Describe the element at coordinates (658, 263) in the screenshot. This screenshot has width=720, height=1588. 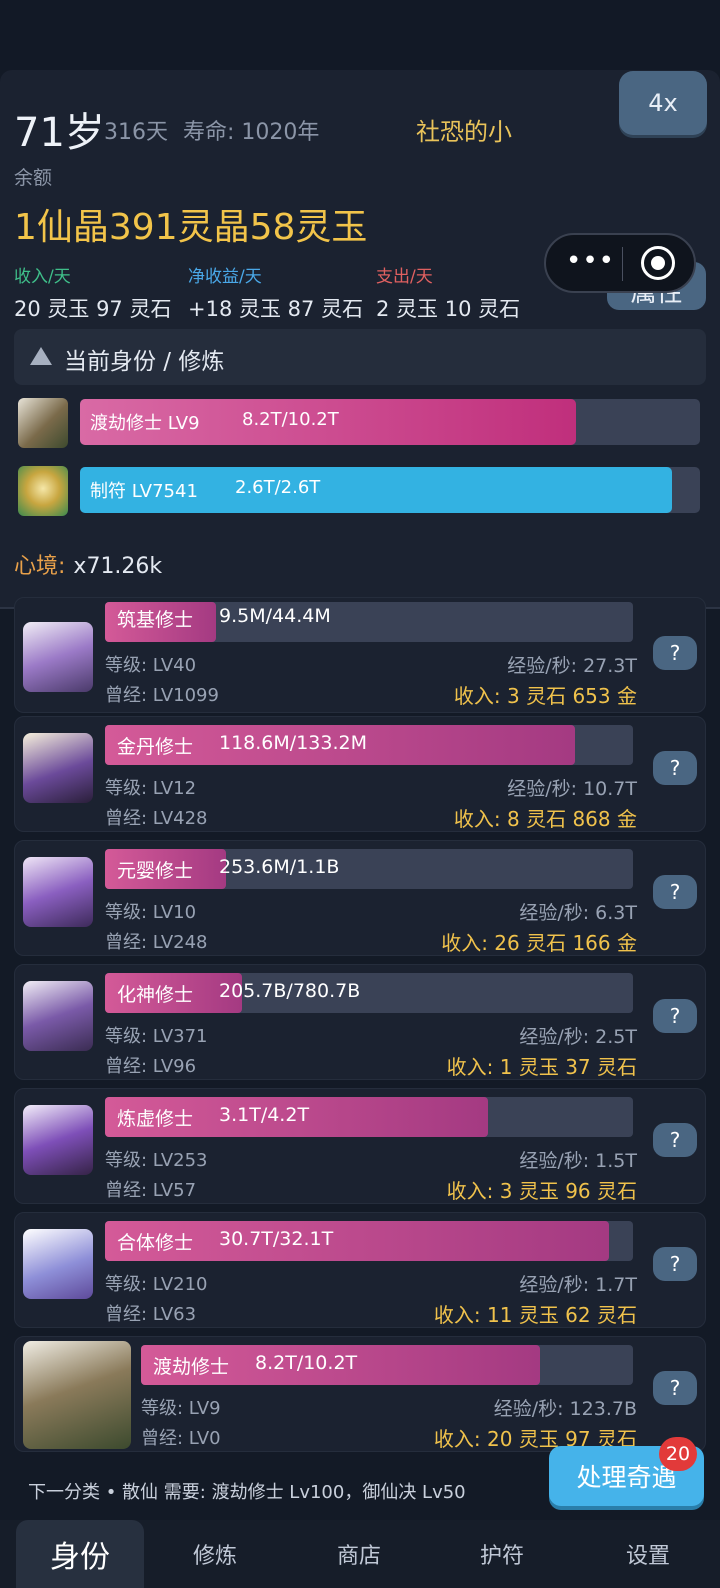
I see `close-target-icon` at that location.